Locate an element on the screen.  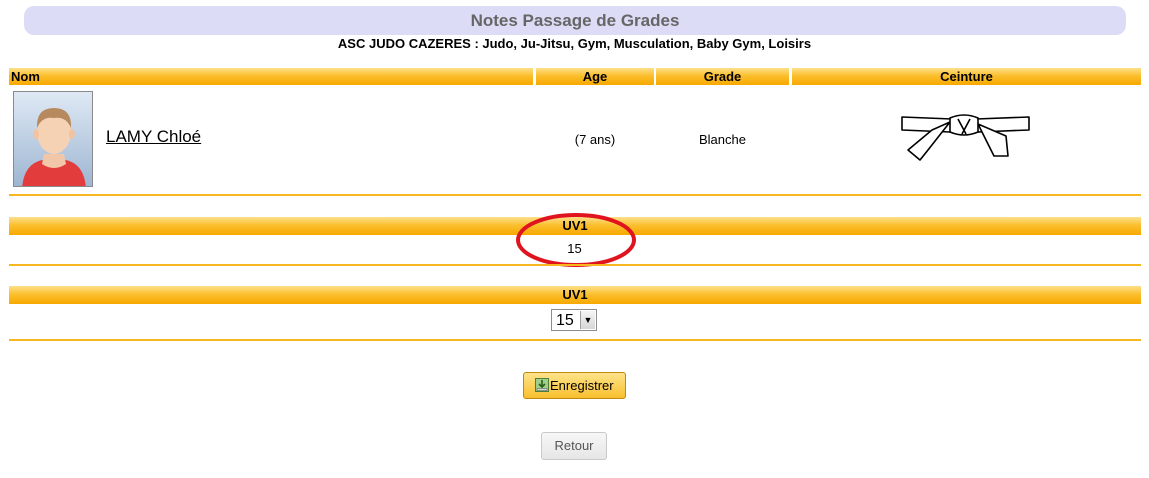
uv1-grade-select: 15 ▼ is located at coordinates (574, 320).